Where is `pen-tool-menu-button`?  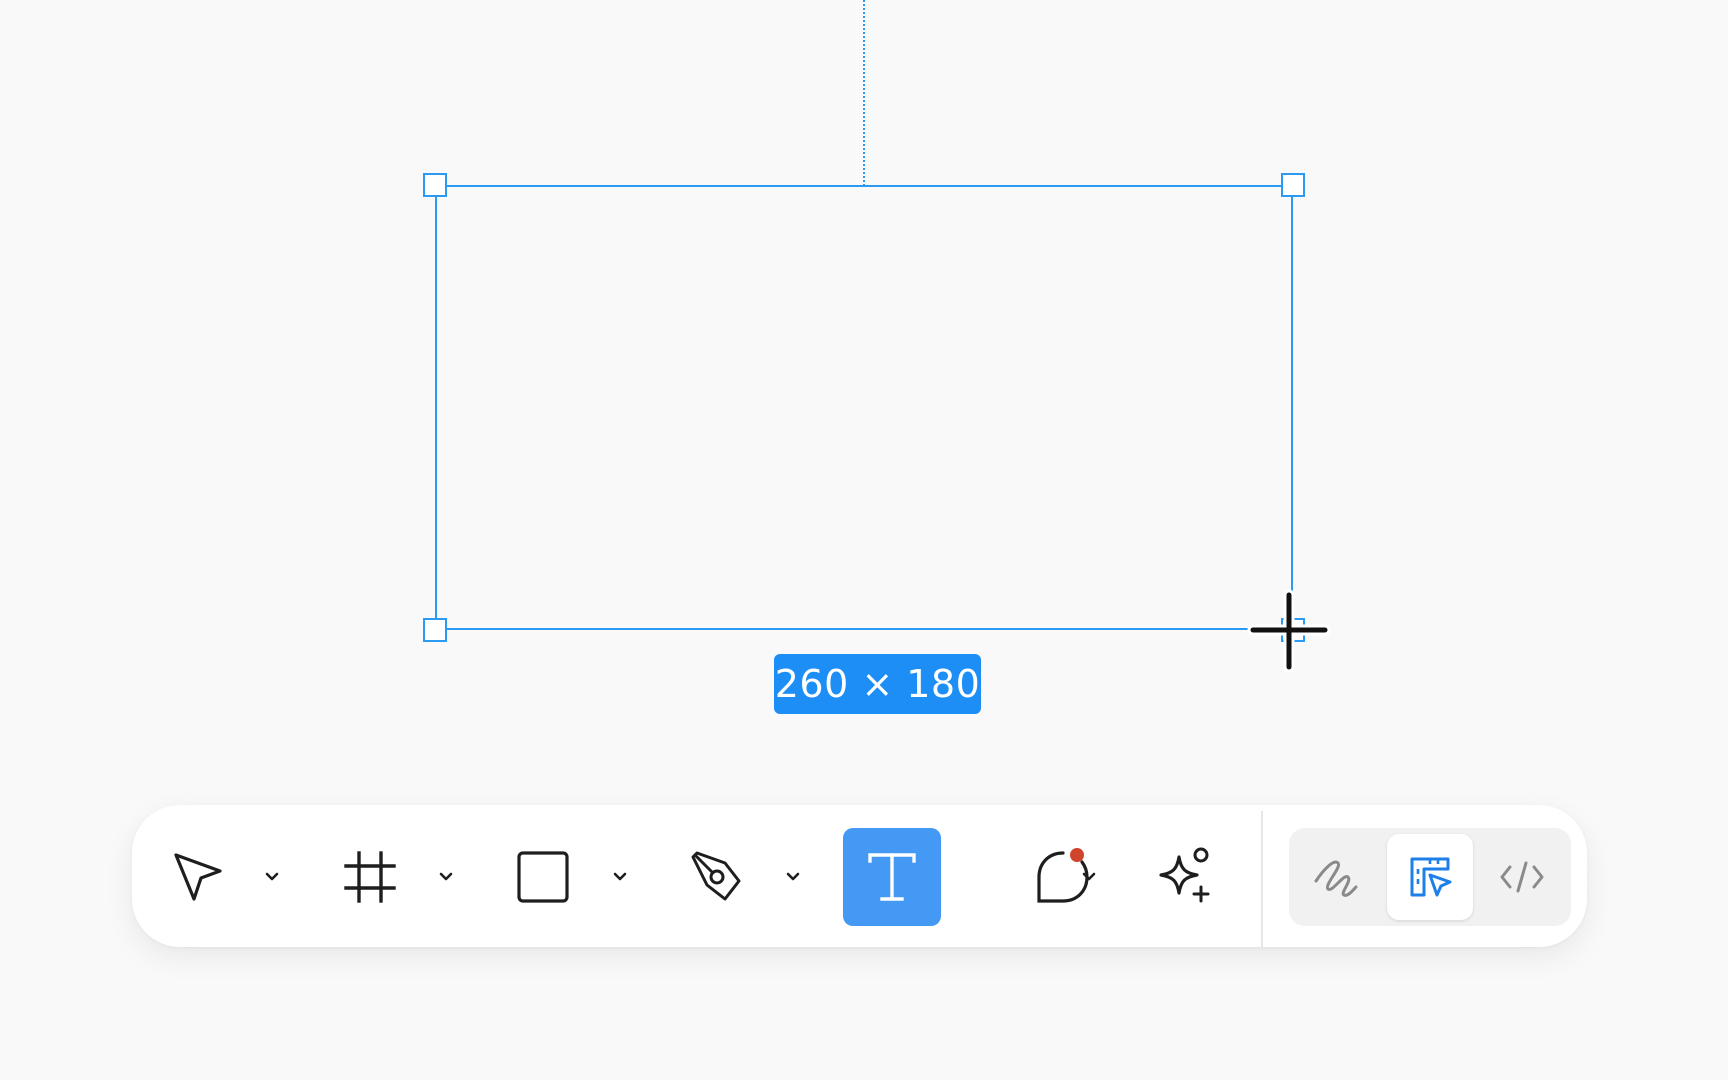 pen-tool-menu-button is located at coordinates (793, 877).